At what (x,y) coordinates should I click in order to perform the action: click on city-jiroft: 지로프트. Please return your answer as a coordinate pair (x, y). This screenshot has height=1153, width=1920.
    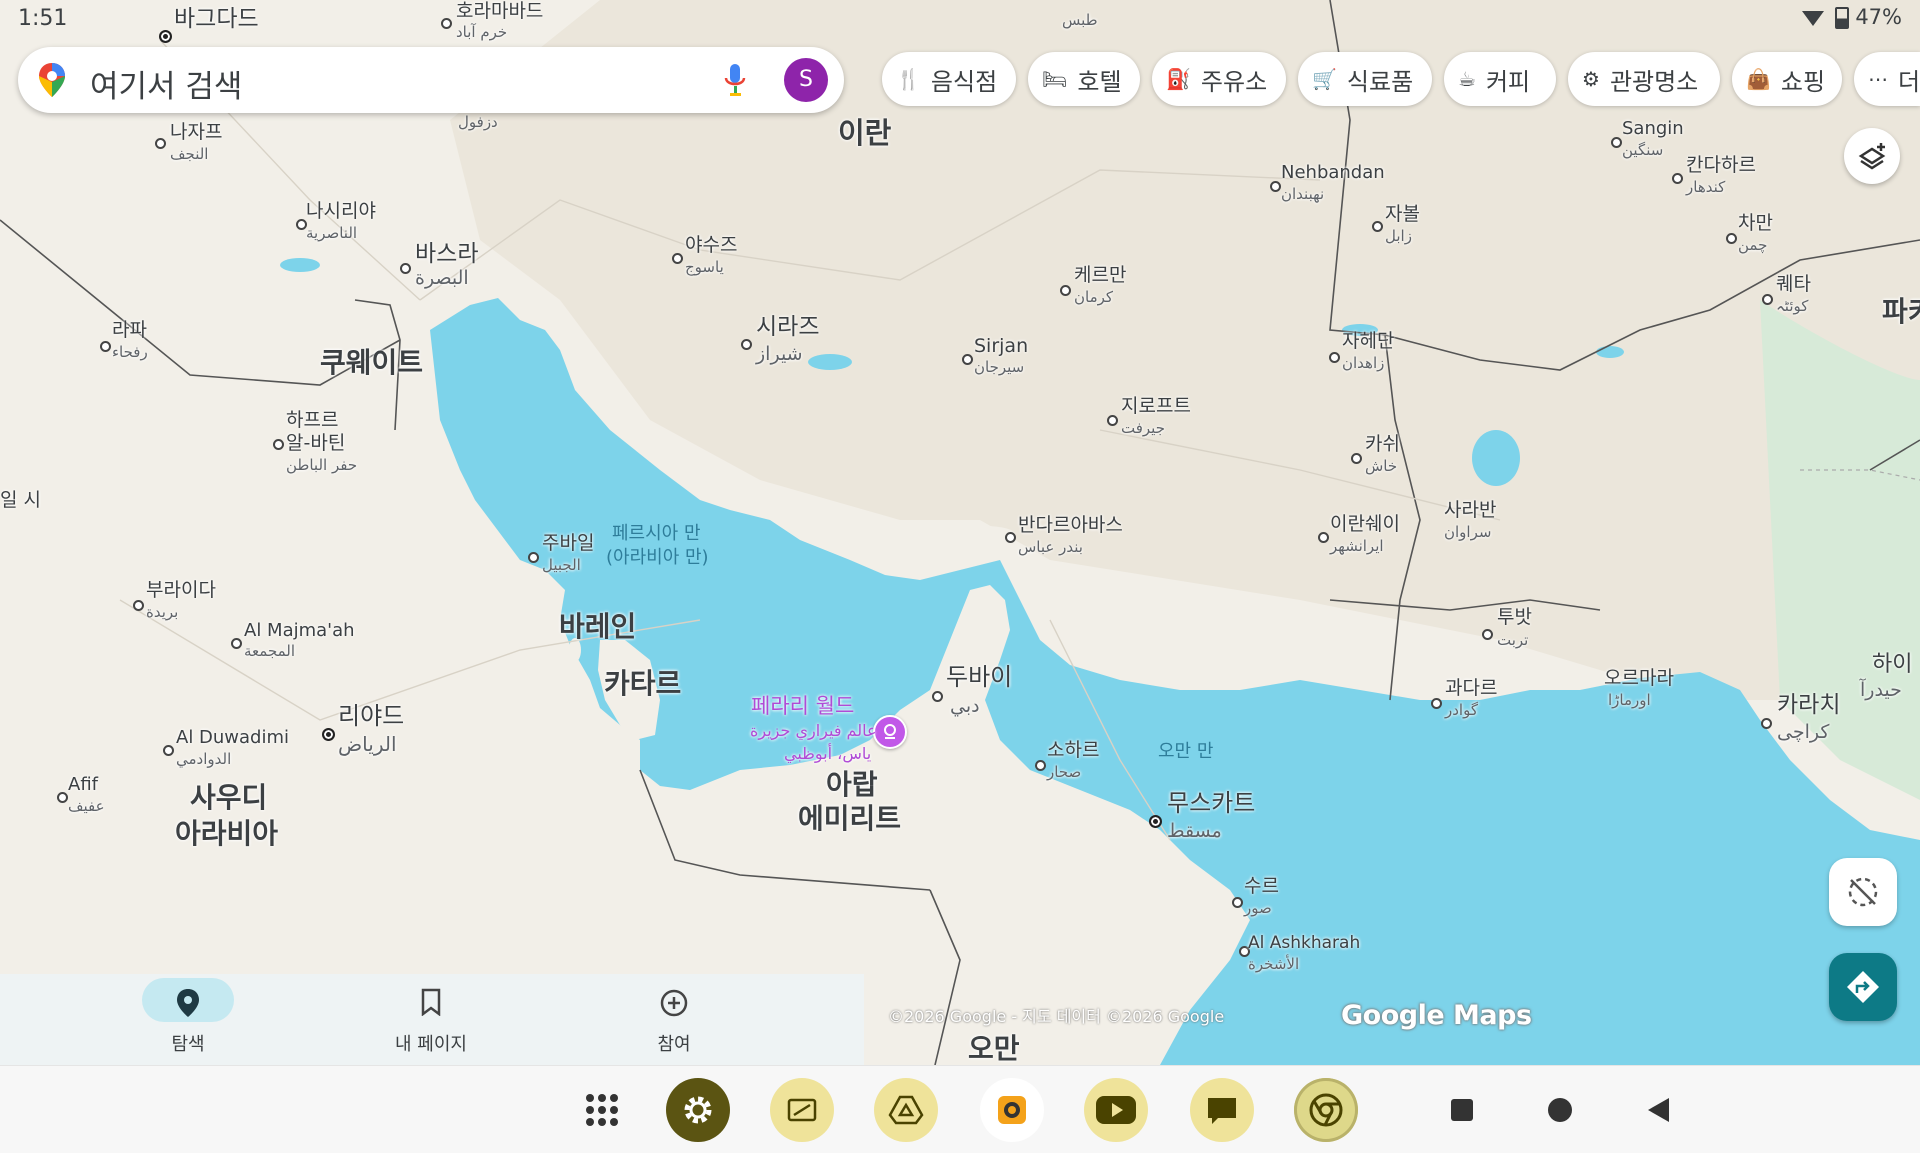
    Looking at the image, I should click on (1156, 406).